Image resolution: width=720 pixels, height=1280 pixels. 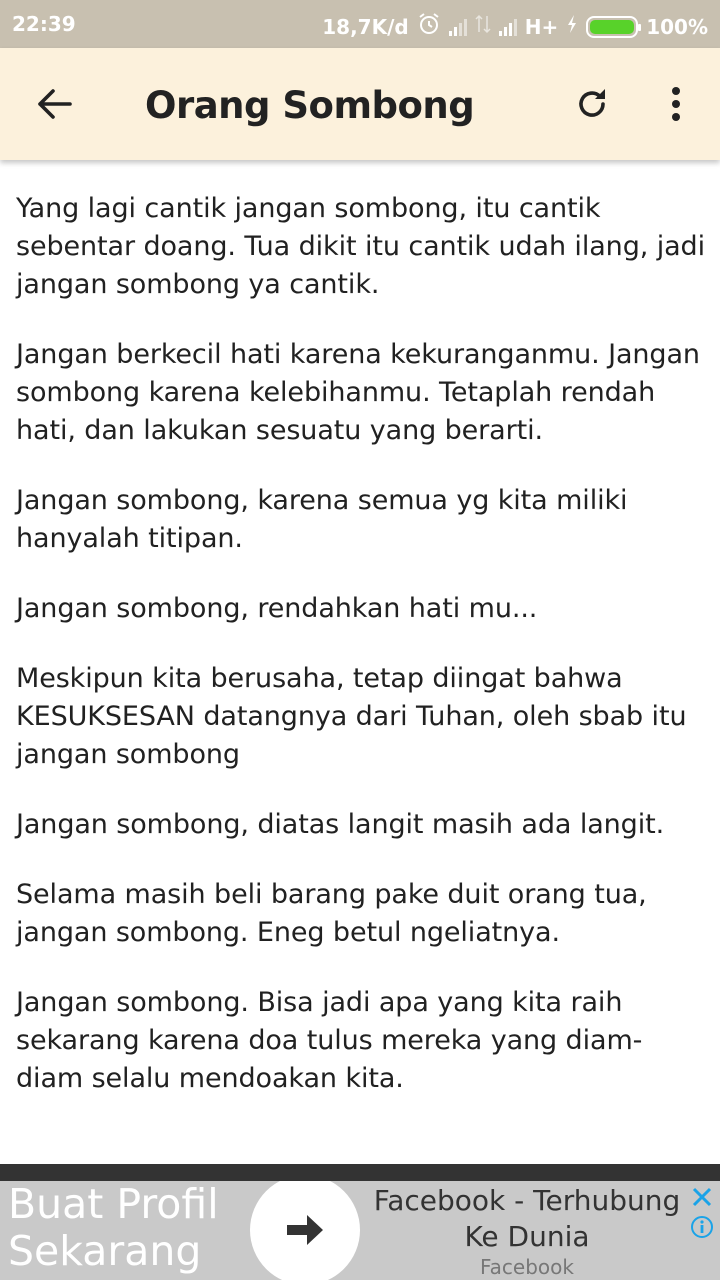 I want to click on refresh-button, so click(x=592, y=104).